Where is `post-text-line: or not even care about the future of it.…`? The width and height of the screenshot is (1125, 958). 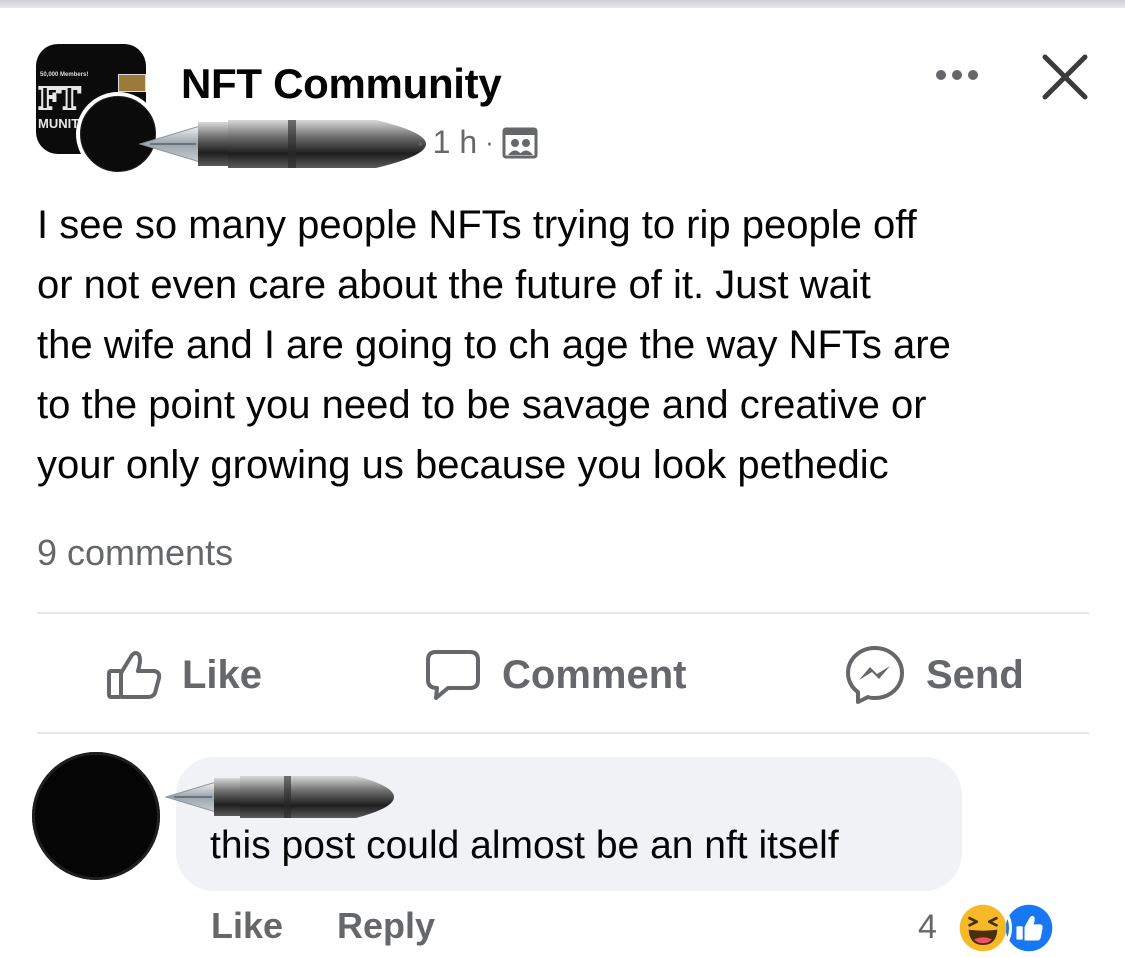
post-text-line: or not even care about the future of it.… is located at coordinates (454, 285).